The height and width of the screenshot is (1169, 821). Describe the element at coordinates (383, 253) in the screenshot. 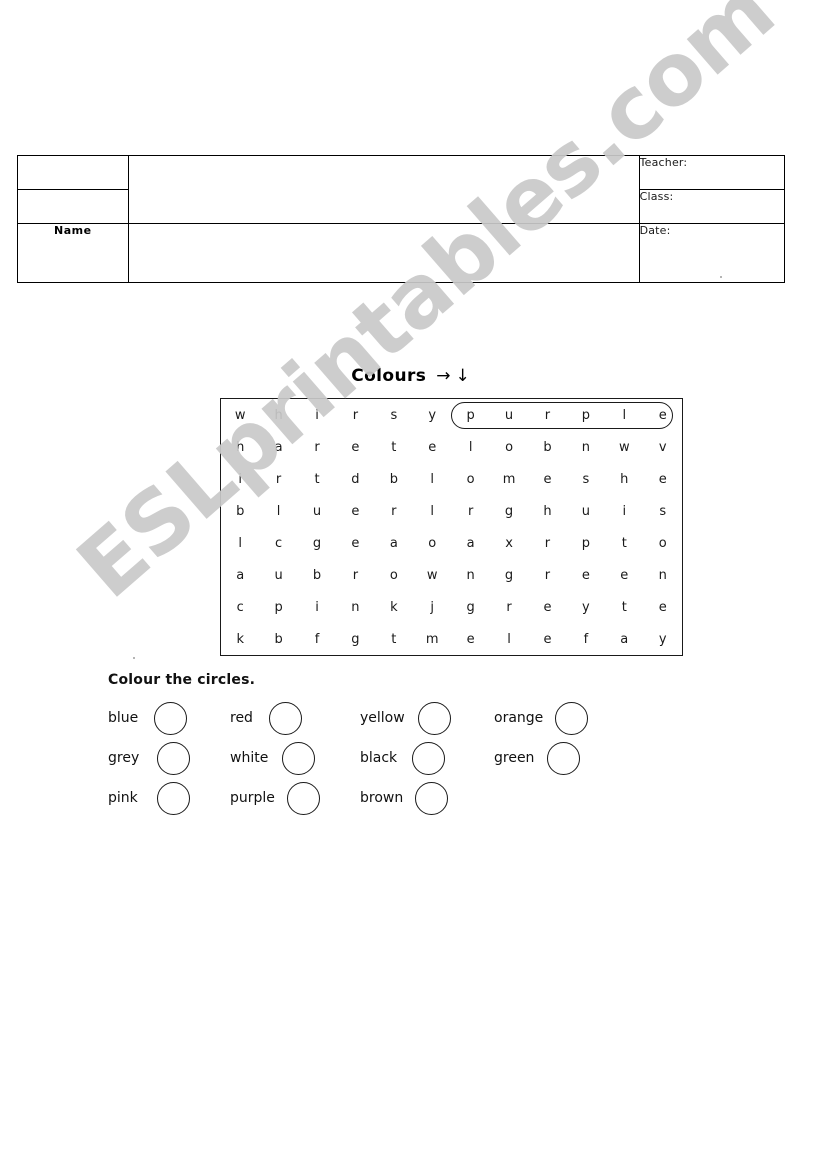

I see `name-value-cell` at that location.